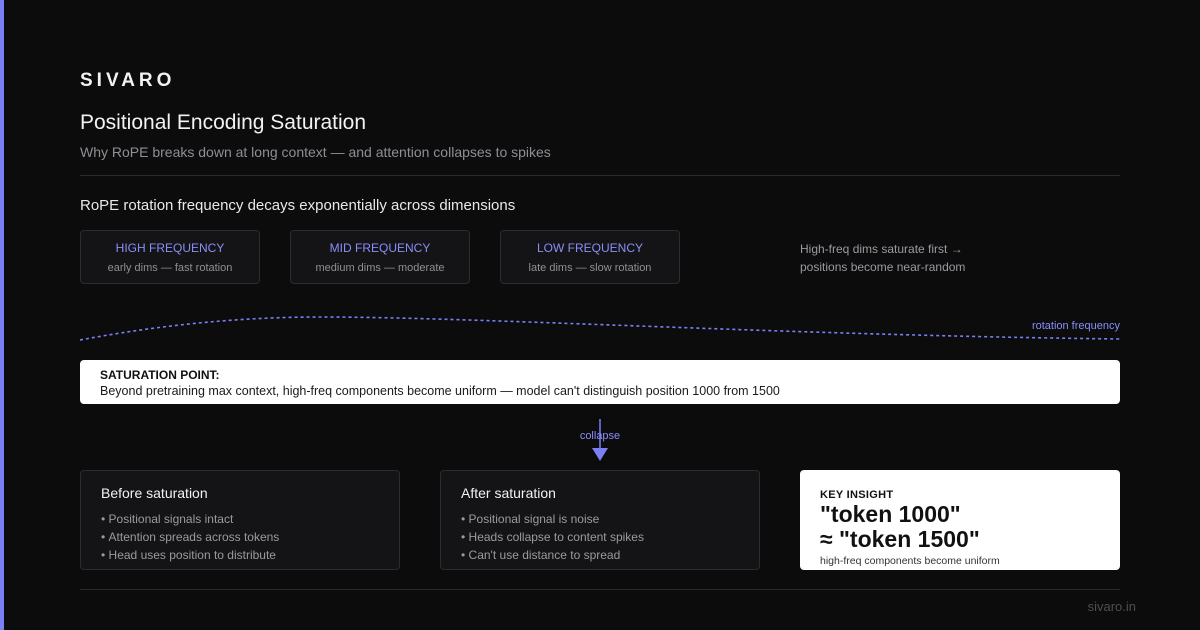  What do you see at coordinates (1075, 326) in the screenshot?
I see `curve-label: rotation frequency` at bounding box center [1075, 326].